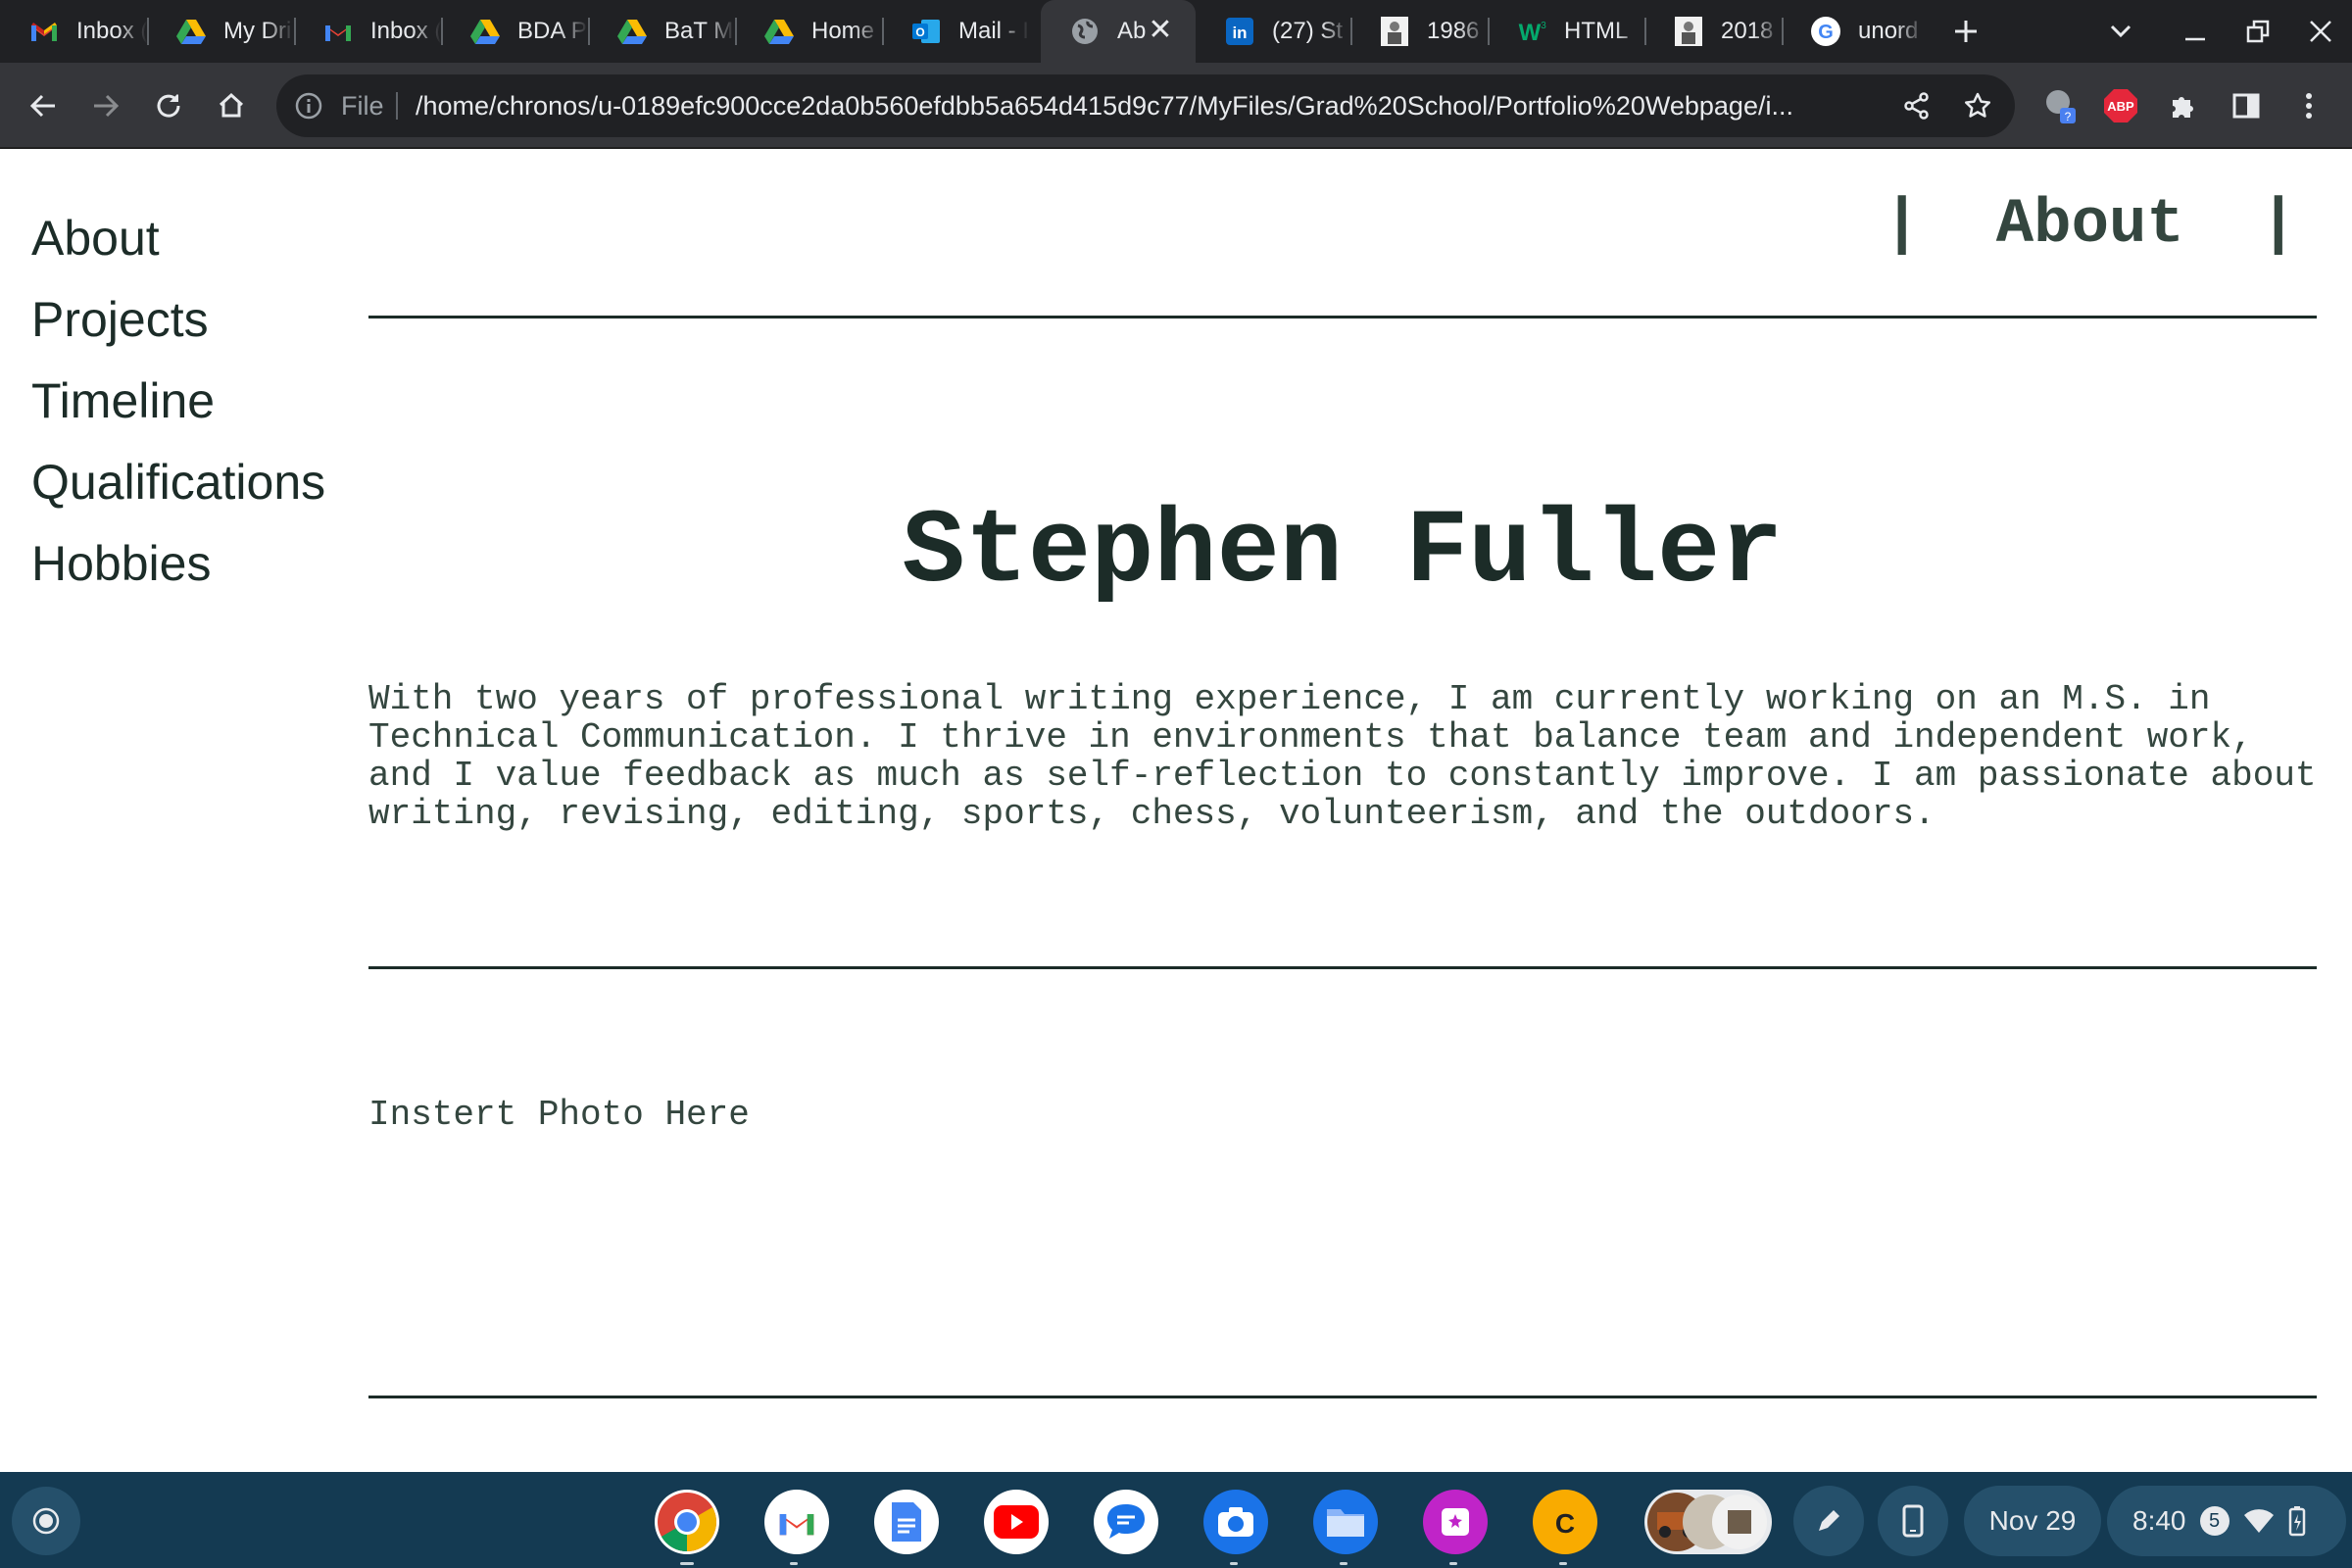  I want to click on photos-stack-icon, so click(1708, 1522).